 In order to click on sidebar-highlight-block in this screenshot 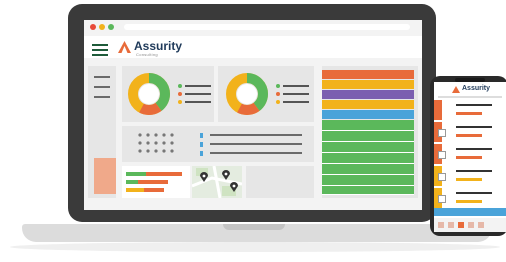, I will do `click(105, 176)`.